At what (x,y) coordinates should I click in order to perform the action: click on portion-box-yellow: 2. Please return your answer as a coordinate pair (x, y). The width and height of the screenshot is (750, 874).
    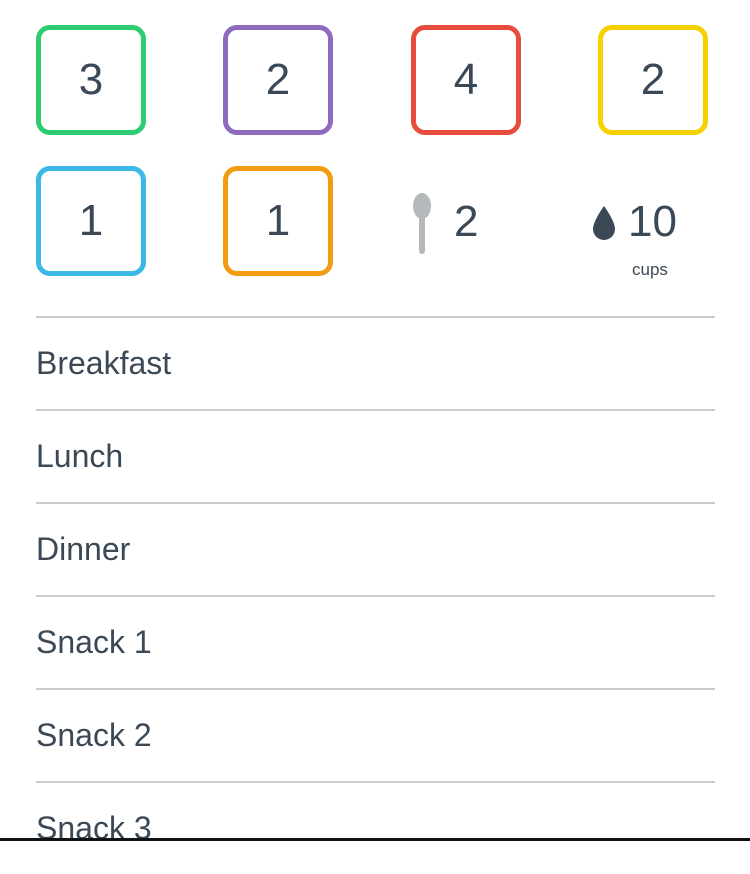
    Looking at the image, I should click on (653, 80).